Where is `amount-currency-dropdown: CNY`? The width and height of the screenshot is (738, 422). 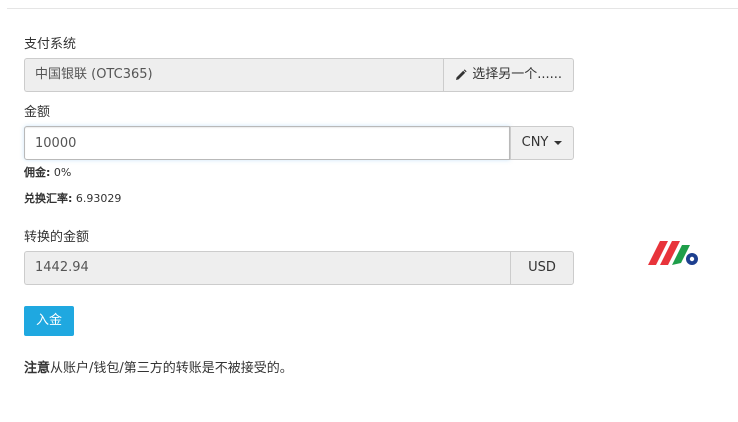 amount-currency-dropdown: CNY is located at coordinates (542, 143).